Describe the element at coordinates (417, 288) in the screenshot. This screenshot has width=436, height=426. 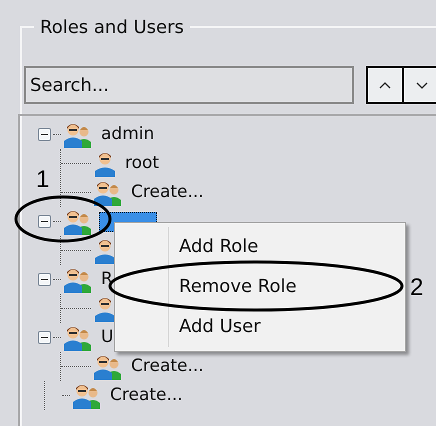
I see `callout-number: 2` at that location.